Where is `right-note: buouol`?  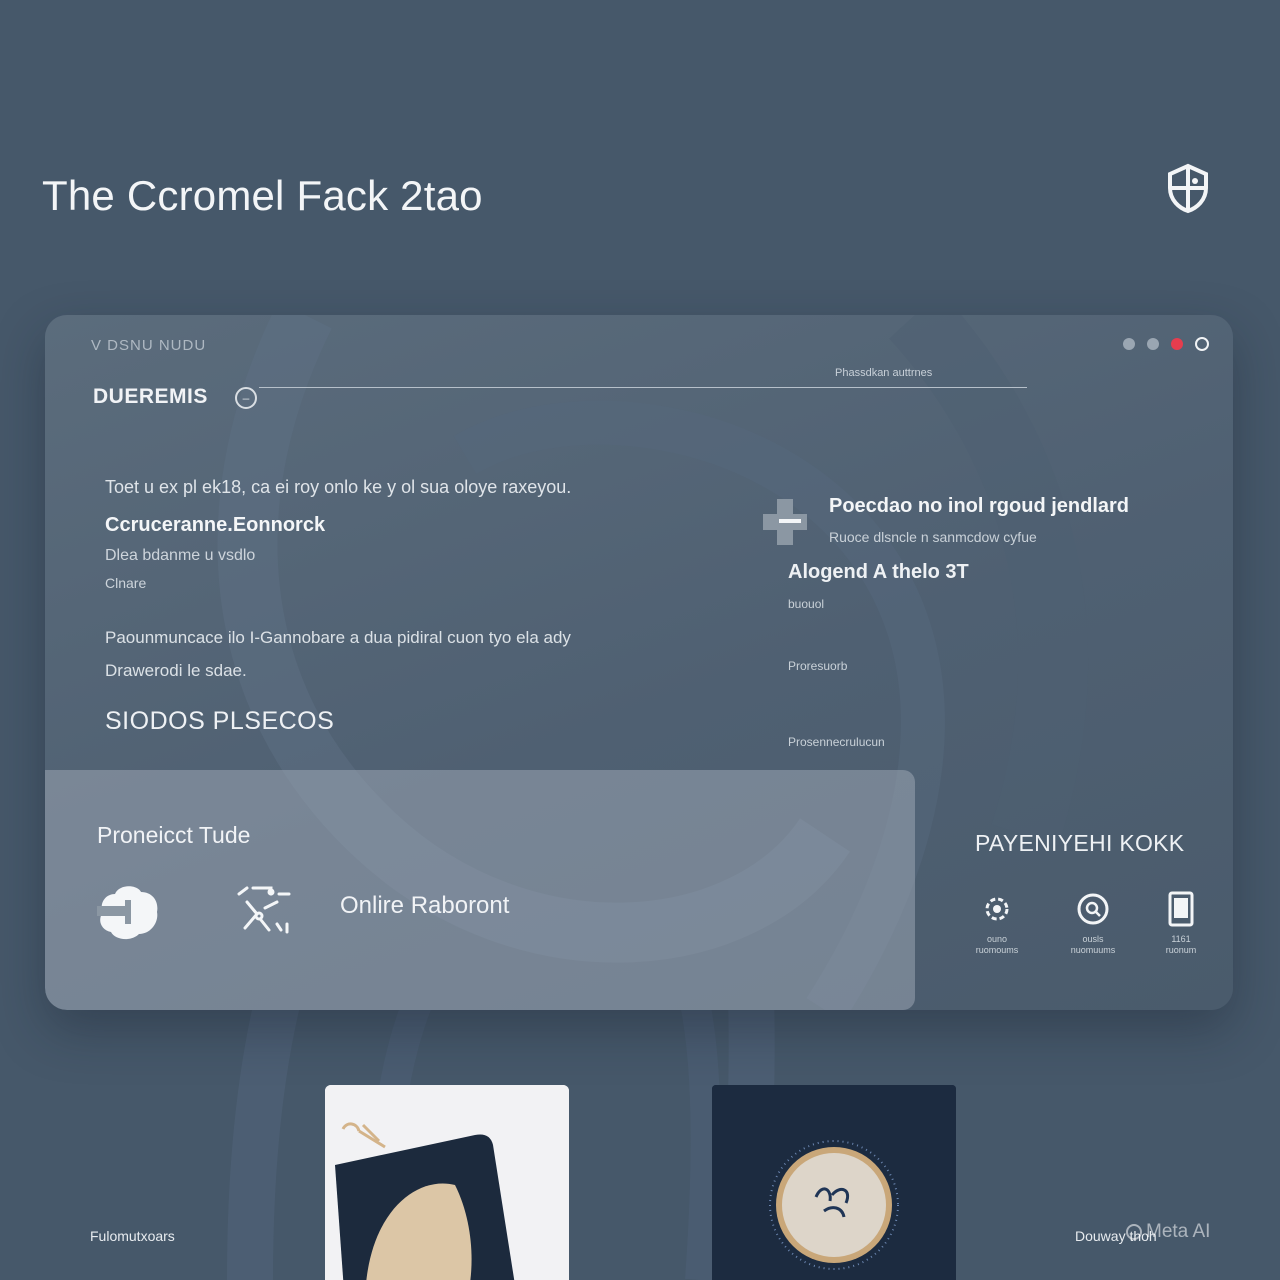 right-note: buouol is located at coordinates (806, 604).